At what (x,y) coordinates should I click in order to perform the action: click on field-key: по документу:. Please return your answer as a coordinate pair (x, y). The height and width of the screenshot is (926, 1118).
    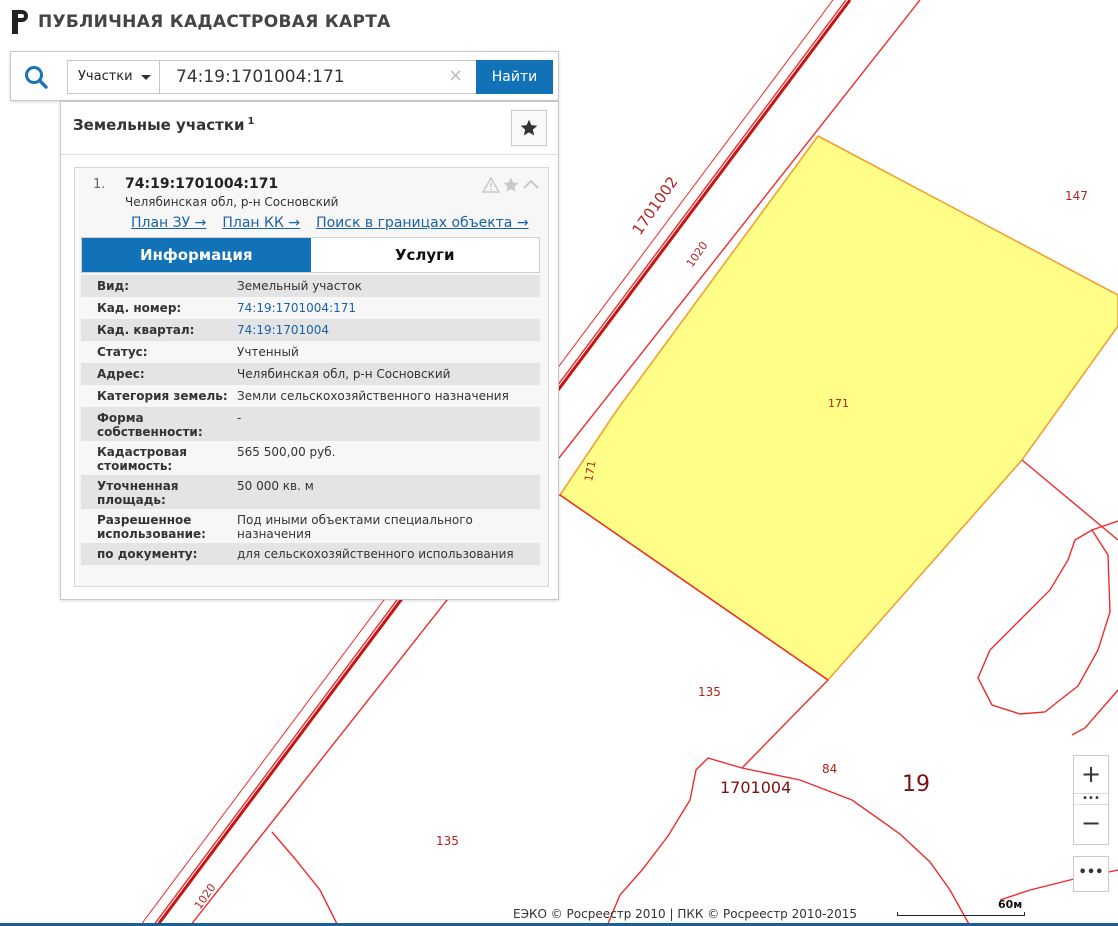
    Looking at the image, I should click on (147, 554).